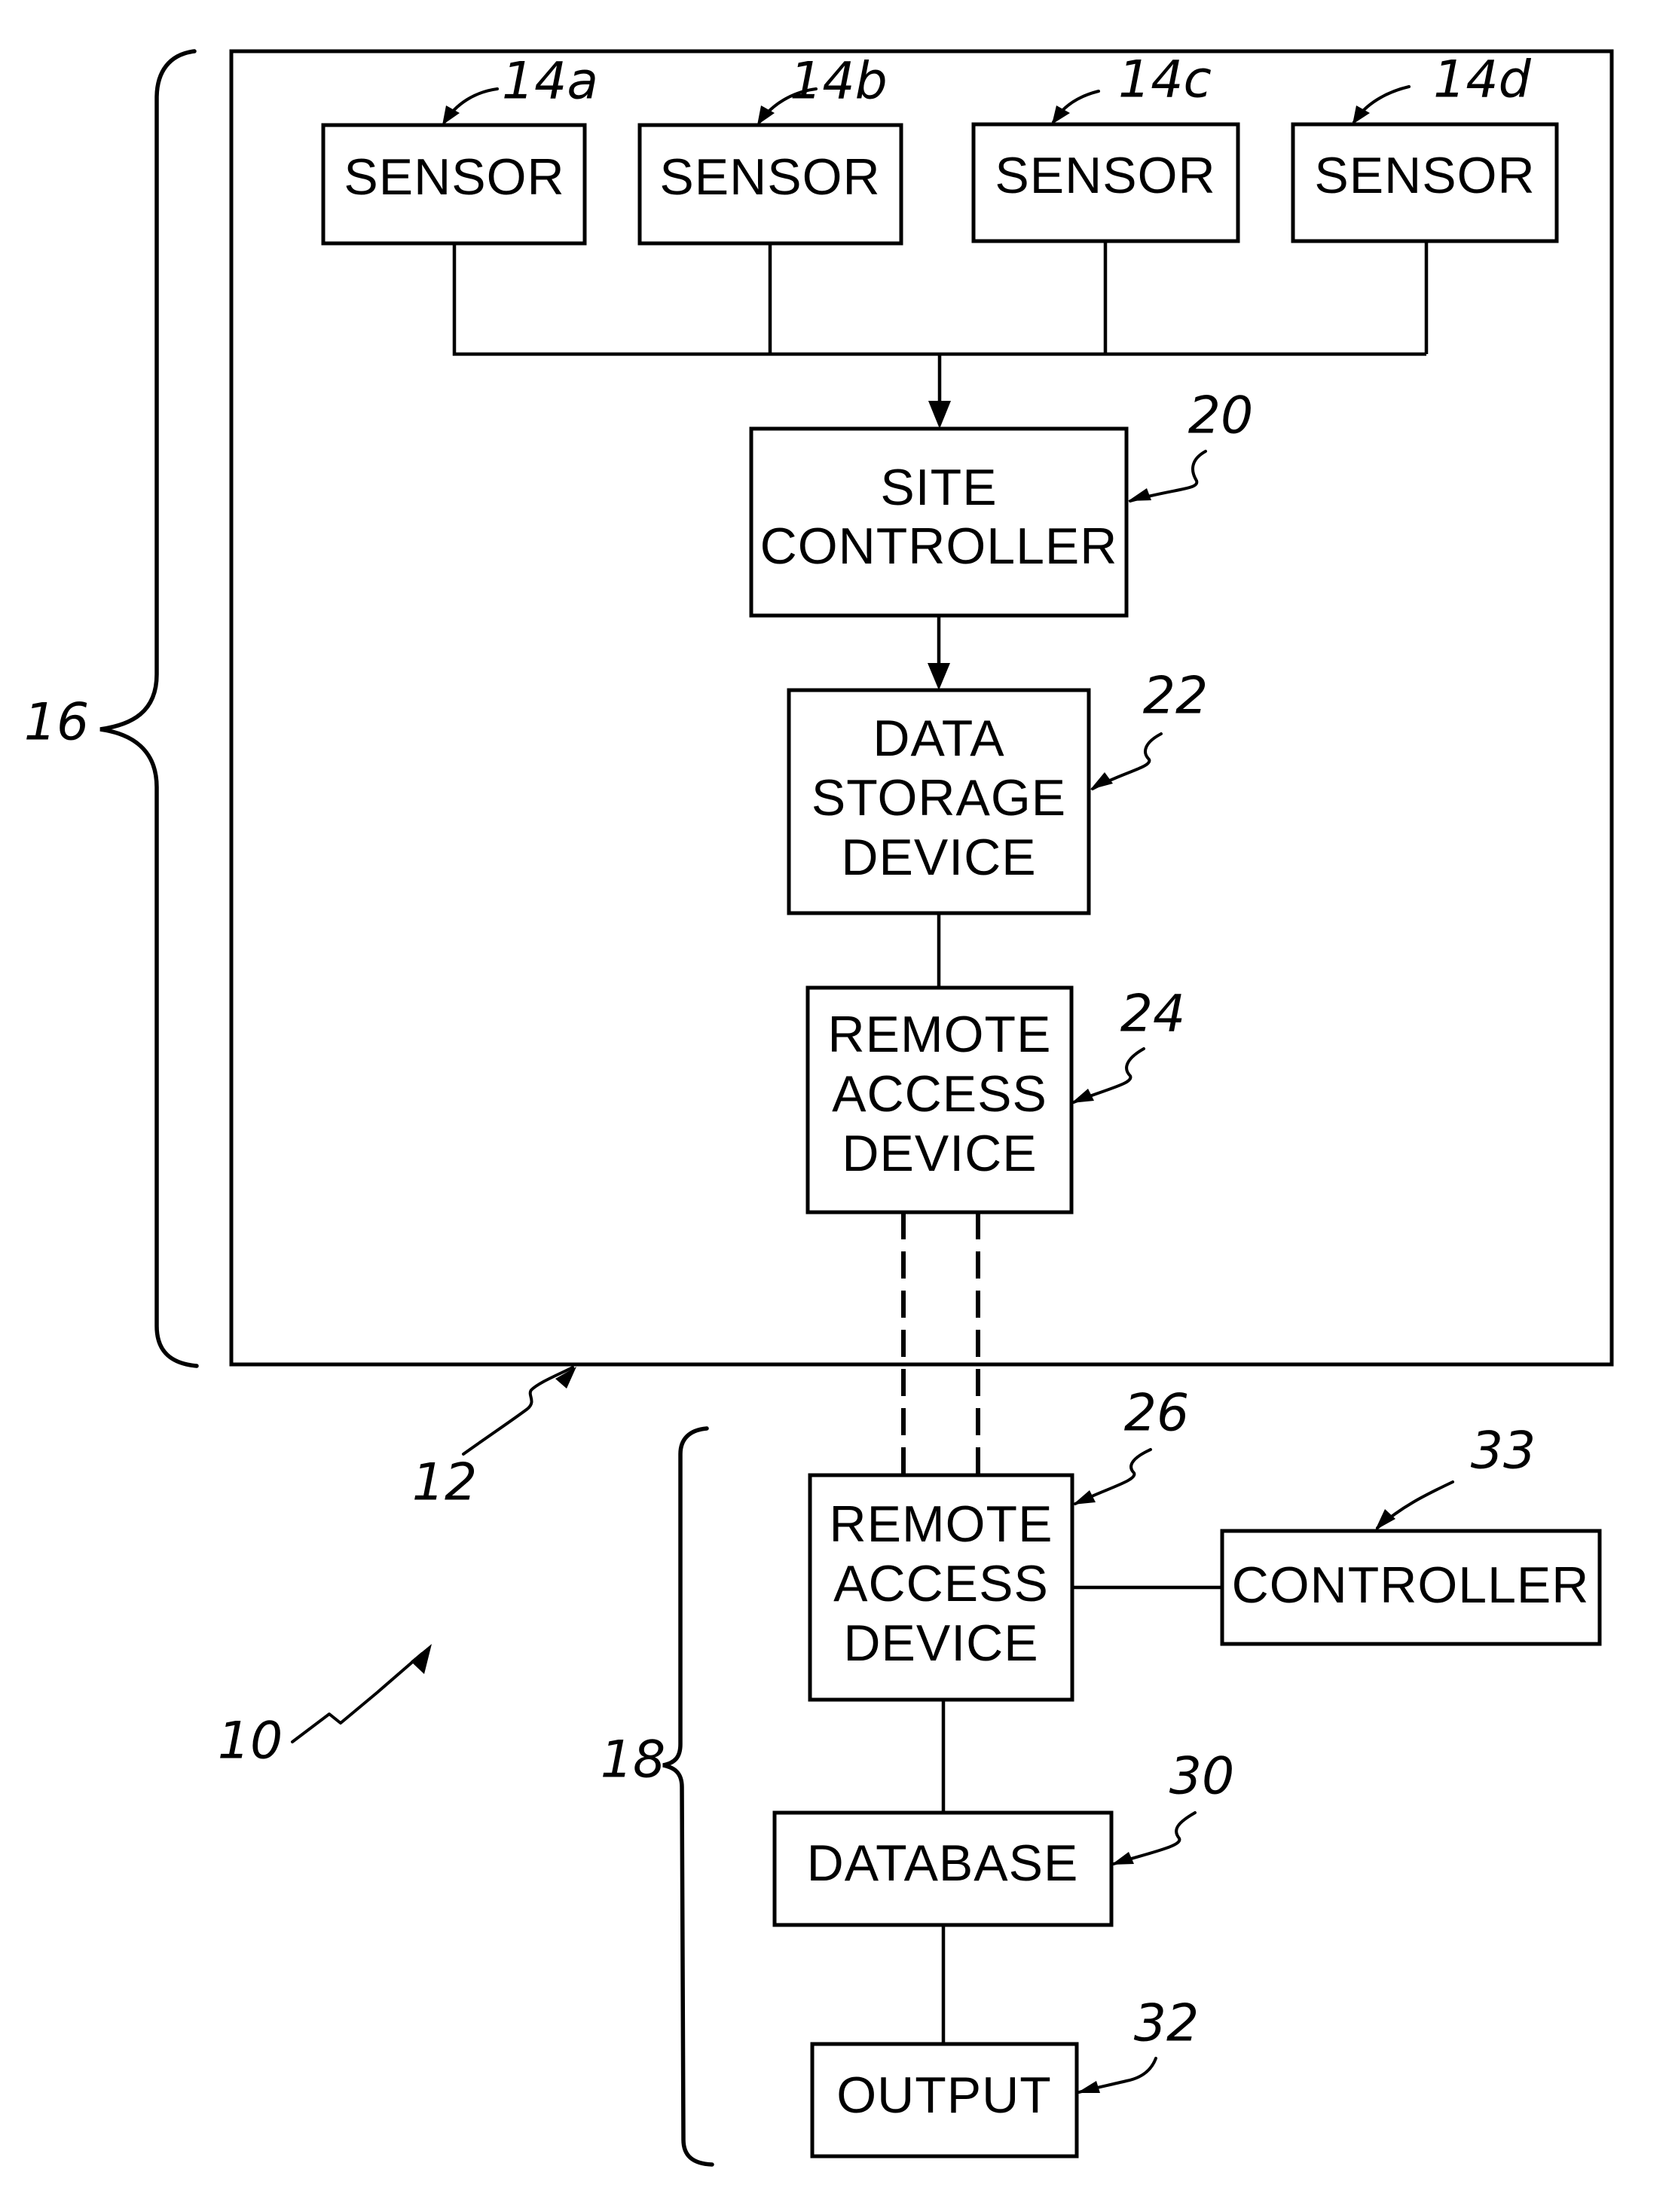 This screenshot has height=2212, width=1675. What do you see at coordinates (1176, 696) in the screenshot?
I see `ref-label-22: 22` at bounding box center [1176, 696].